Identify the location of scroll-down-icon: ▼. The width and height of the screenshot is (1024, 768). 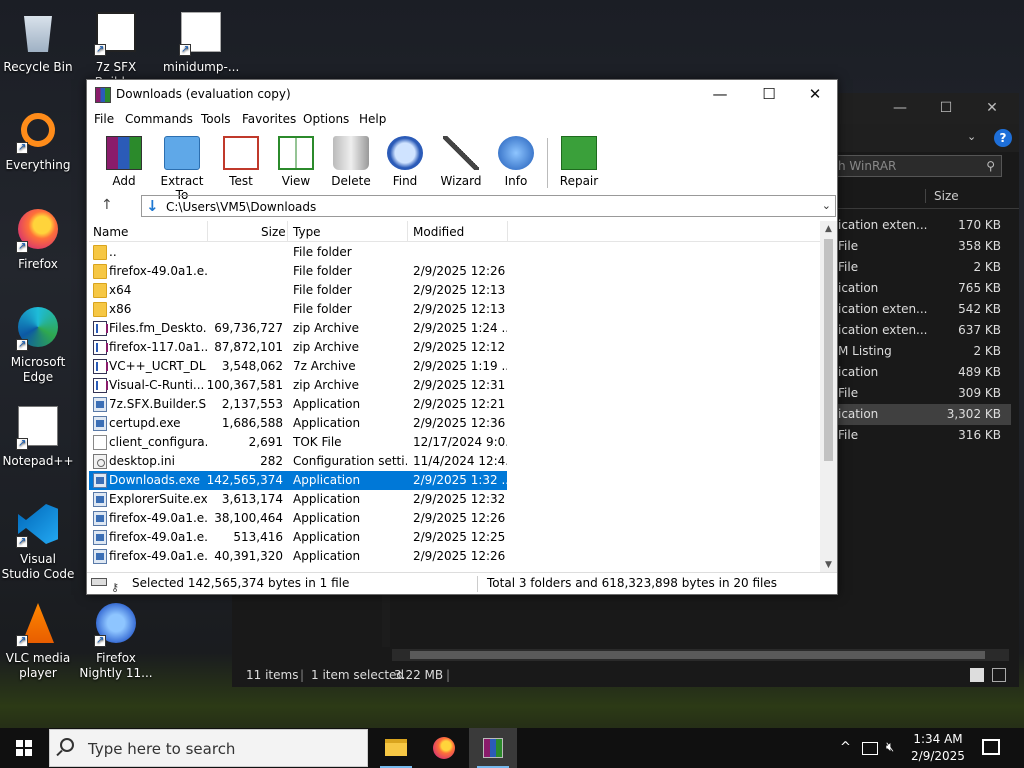
(828, 565).